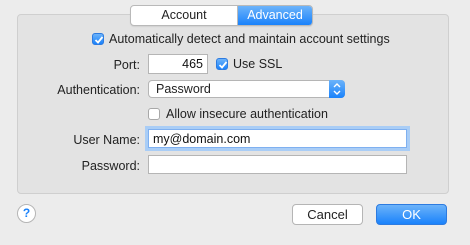 The image size is (470, 245). I want to click on authentication-popup: Password, so click(246, 89).